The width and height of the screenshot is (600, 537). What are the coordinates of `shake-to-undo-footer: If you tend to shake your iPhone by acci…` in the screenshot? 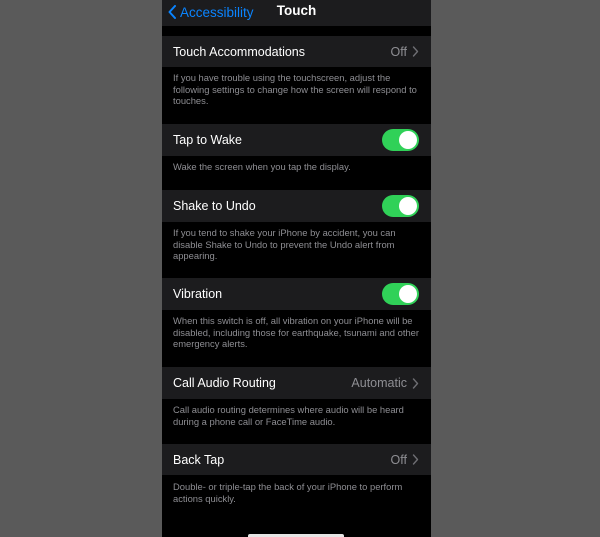 It's located at (284, 244).